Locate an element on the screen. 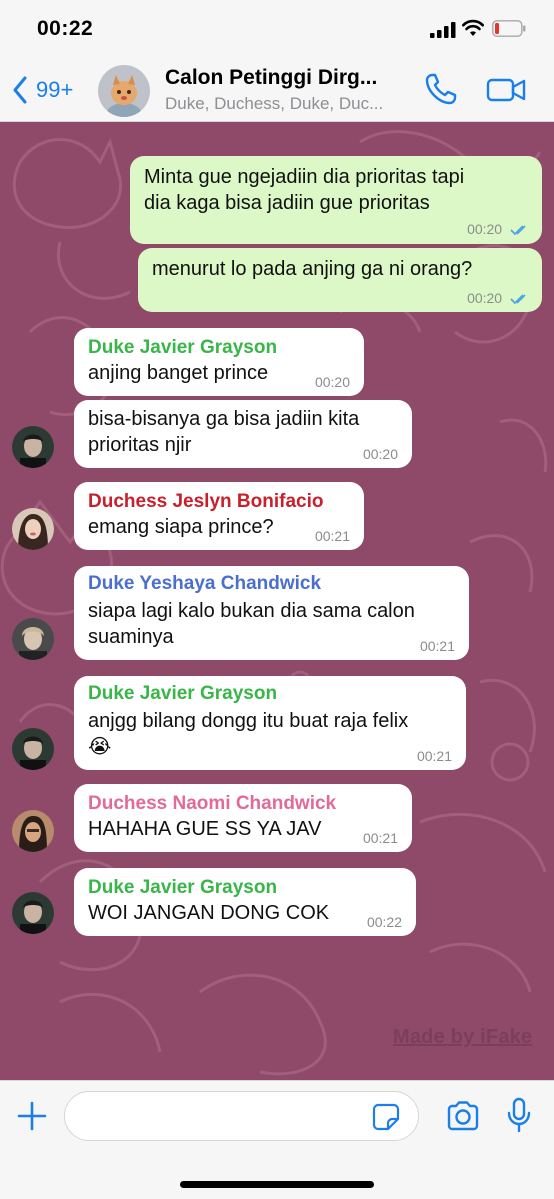  back-button: 99+ is located at coordinates (42, 90).